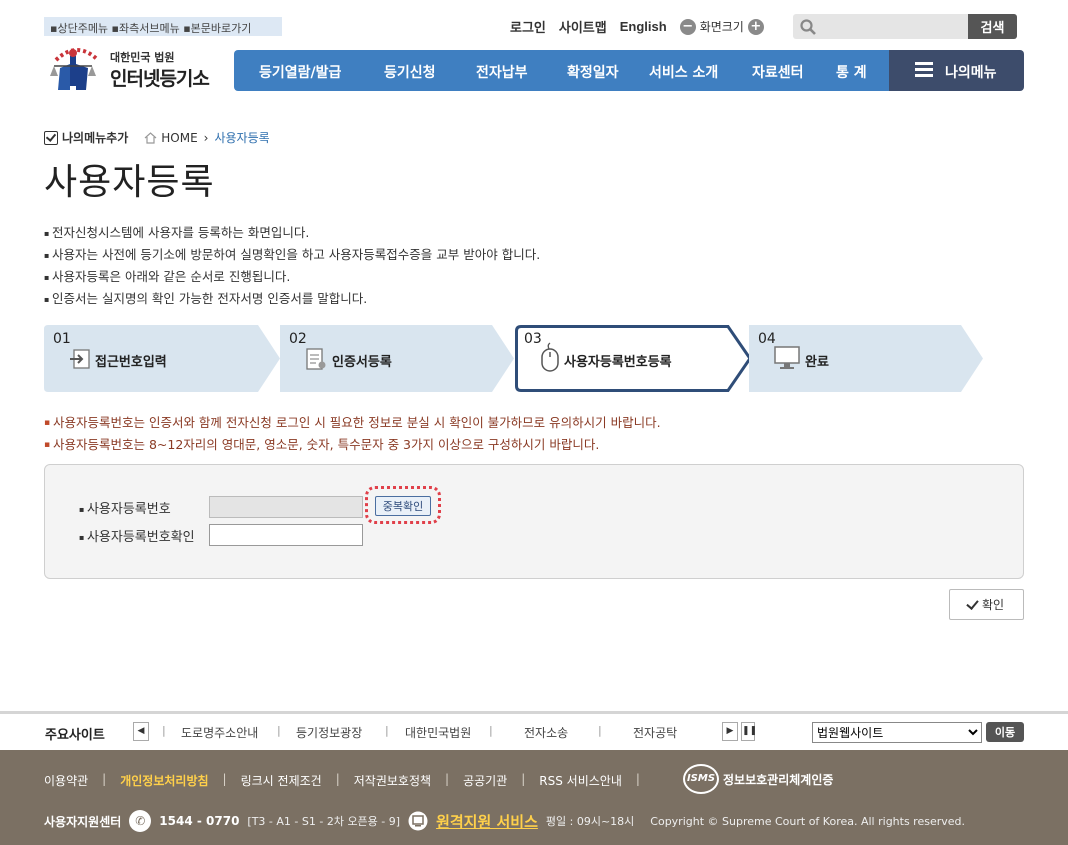 The width and height of the screenshot is (1068, 845). Describe the element at coordinates (778, 779) in the screenshot. I see `isms-label: 정보보호관리체계인증` at that location.